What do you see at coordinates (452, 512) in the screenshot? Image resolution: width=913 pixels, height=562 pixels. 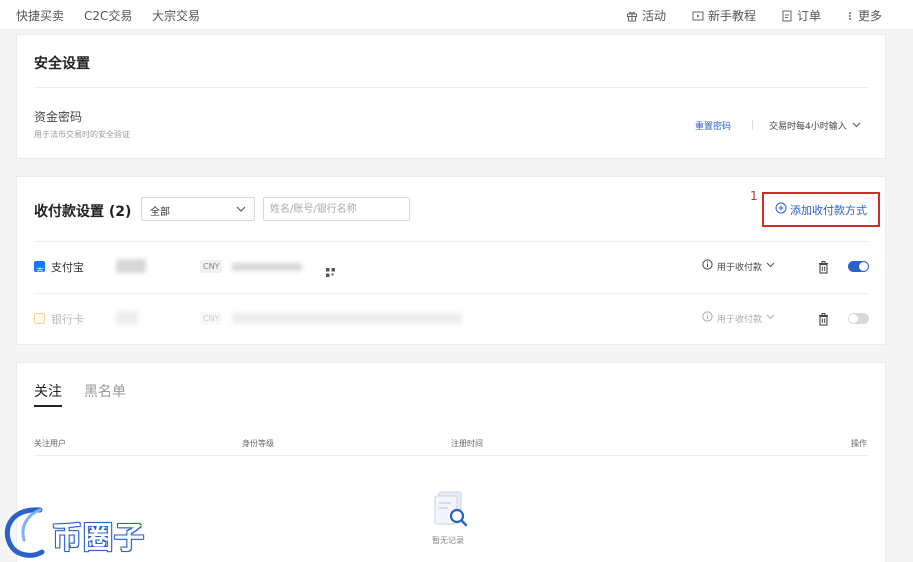 I see `empty-search-icon` at bounding box center [452, 512].